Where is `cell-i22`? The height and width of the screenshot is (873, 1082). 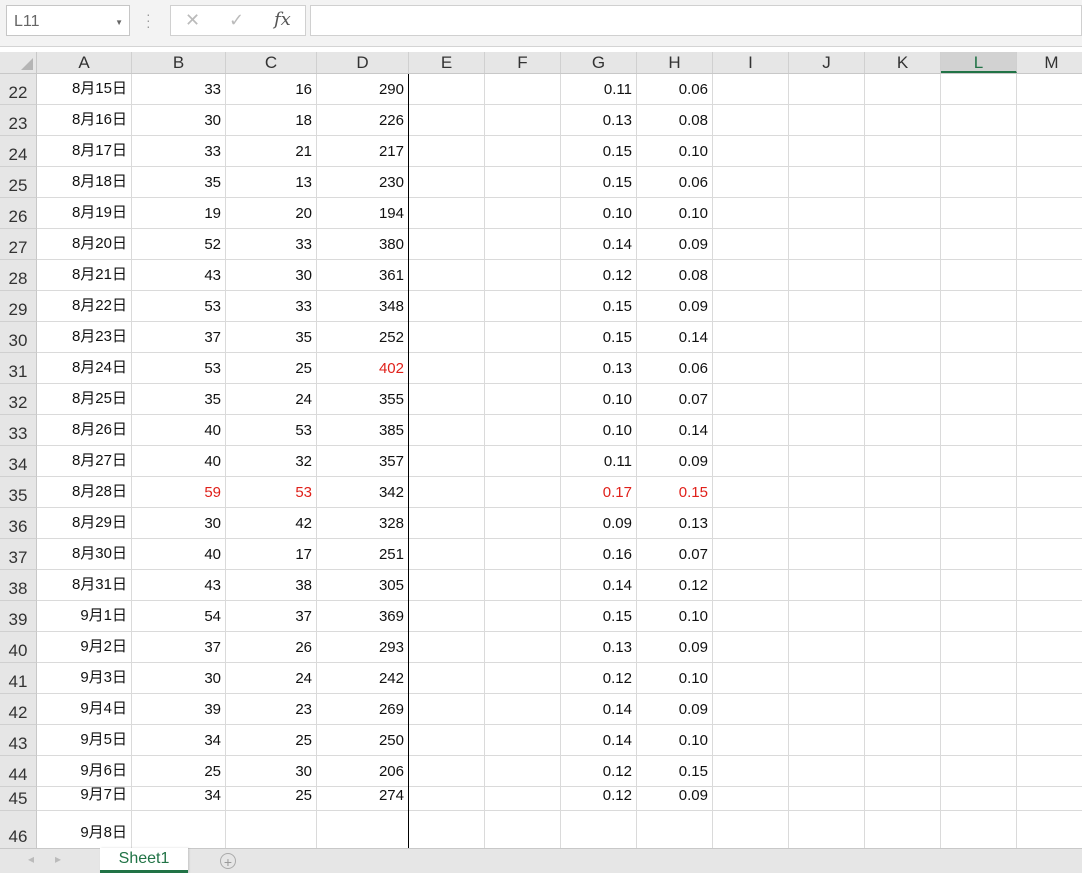 cell-i22 is located at coordinates (751, 89).